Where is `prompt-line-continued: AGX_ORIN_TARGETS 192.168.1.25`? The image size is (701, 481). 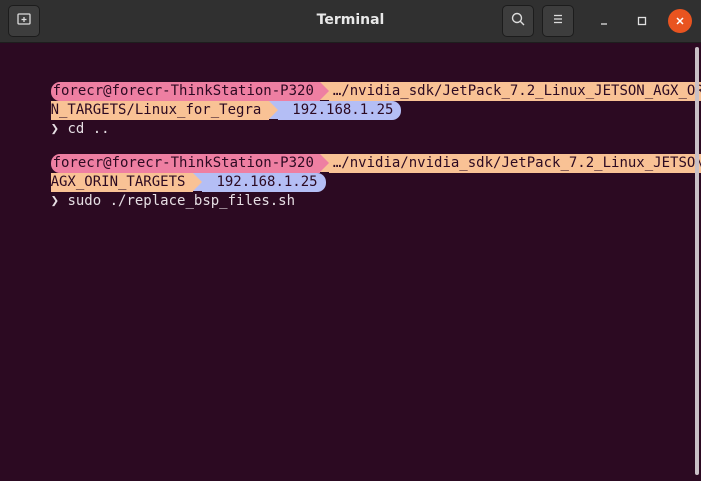
prompt-line-continued: AGX_ORIN_TARGETS 192.168.1.25 is located at coordinates (163, 173).